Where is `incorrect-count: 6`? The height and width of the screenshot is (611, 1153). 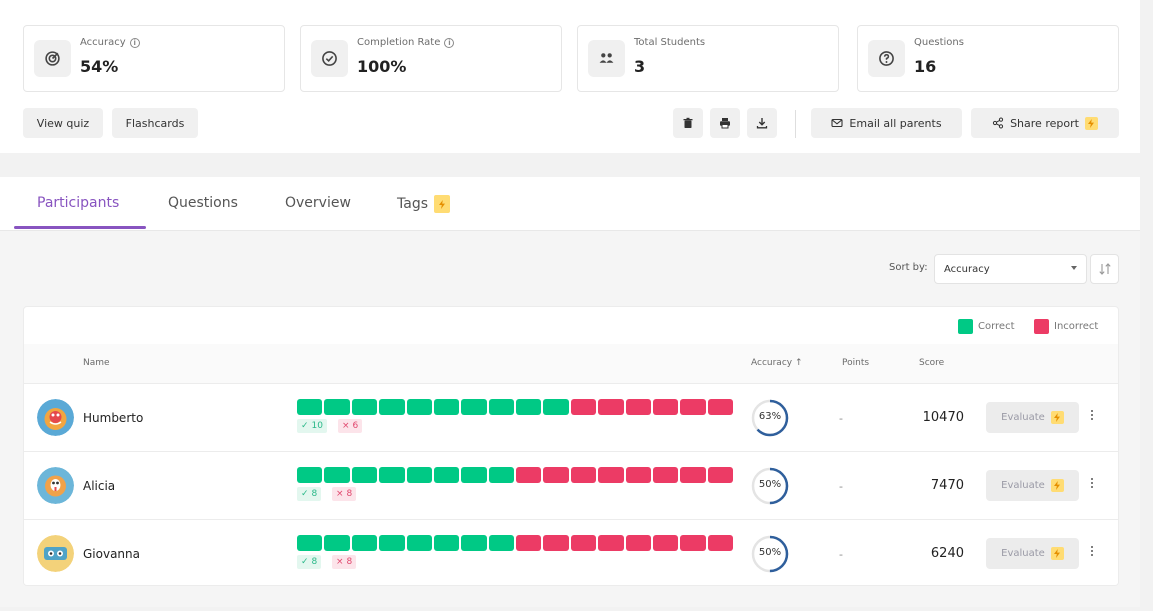 incorrect-count: 6 is located at coordinates (355, 426).